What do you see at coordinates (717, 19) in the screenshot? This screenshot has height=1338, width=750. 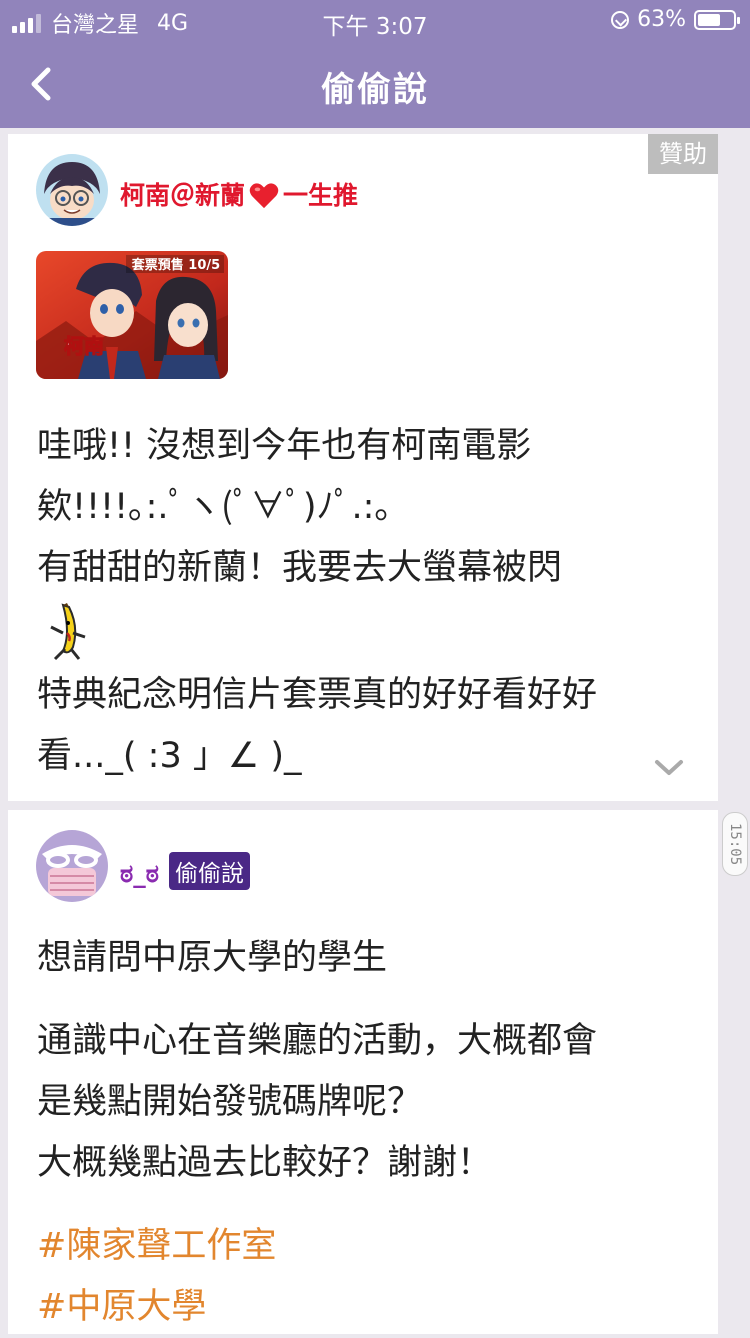 I see `battery-icon` at bounding box center [717, 19].